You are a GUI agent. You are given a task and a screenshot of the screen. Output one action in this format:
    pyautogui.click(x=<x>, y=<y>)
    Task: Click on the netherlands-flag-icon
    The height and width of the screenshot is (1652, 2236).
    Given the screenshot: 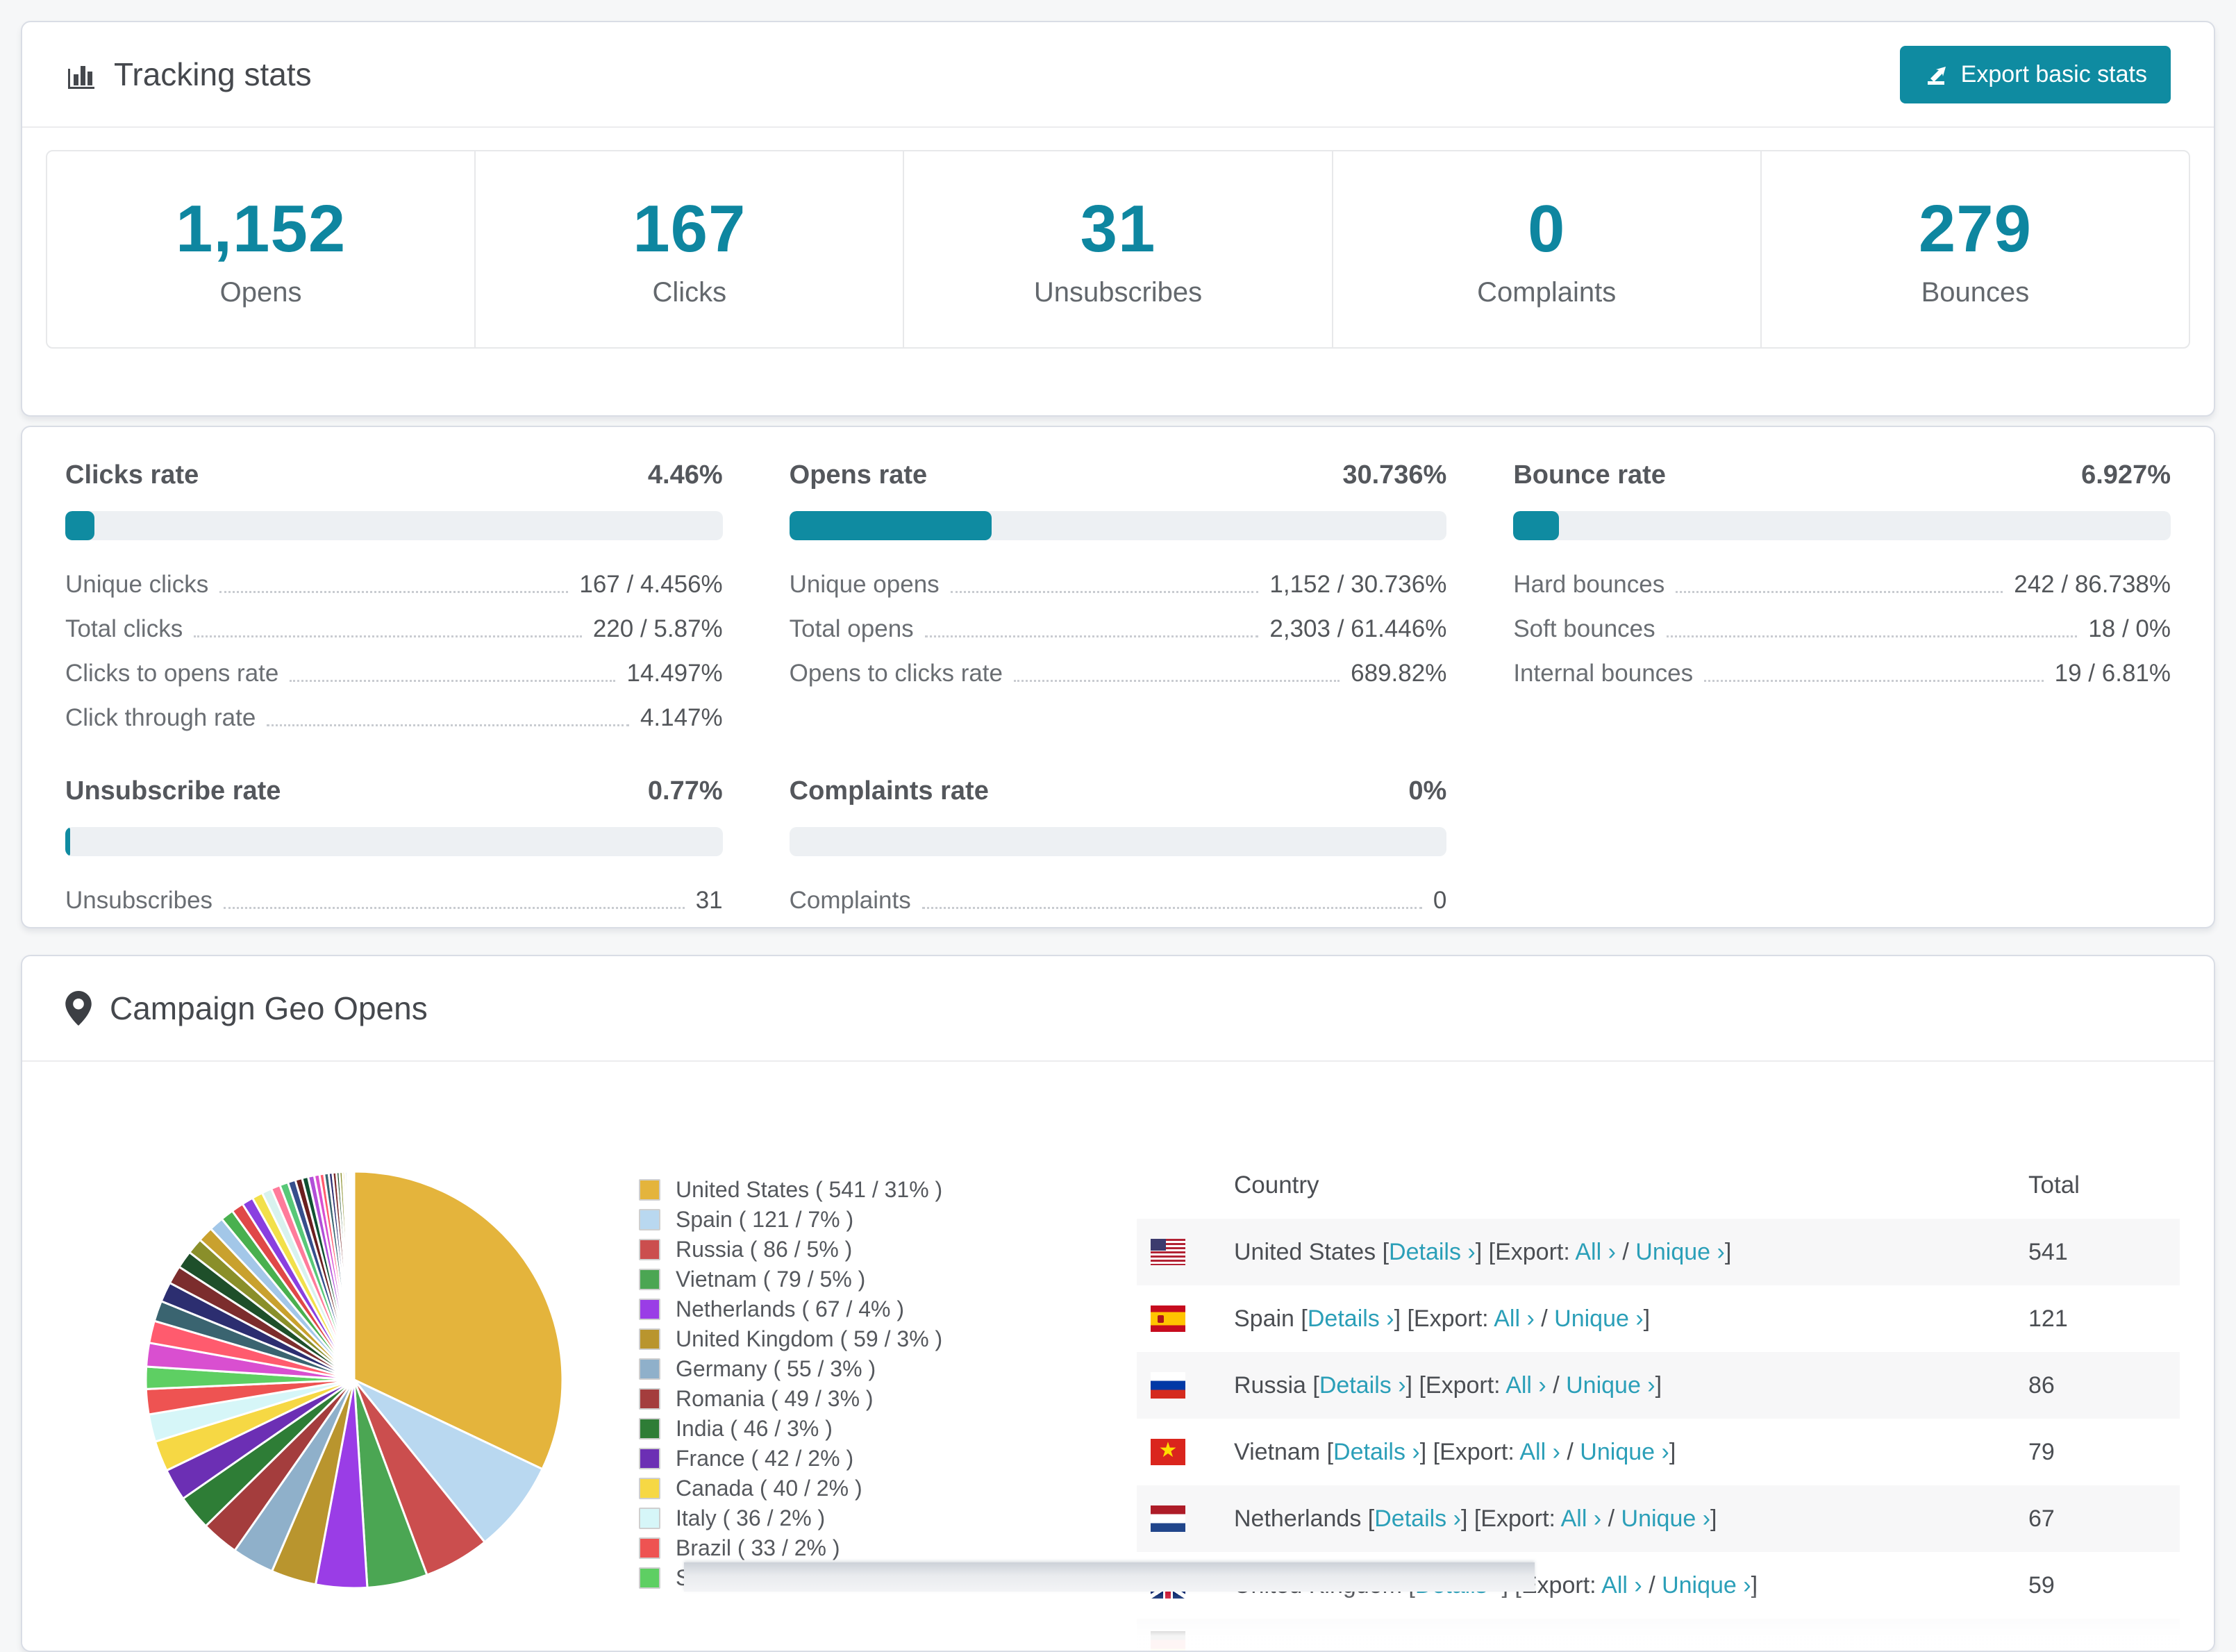 What is the action you would take?
    pyautogui.click(x=1168, y=1519)
    